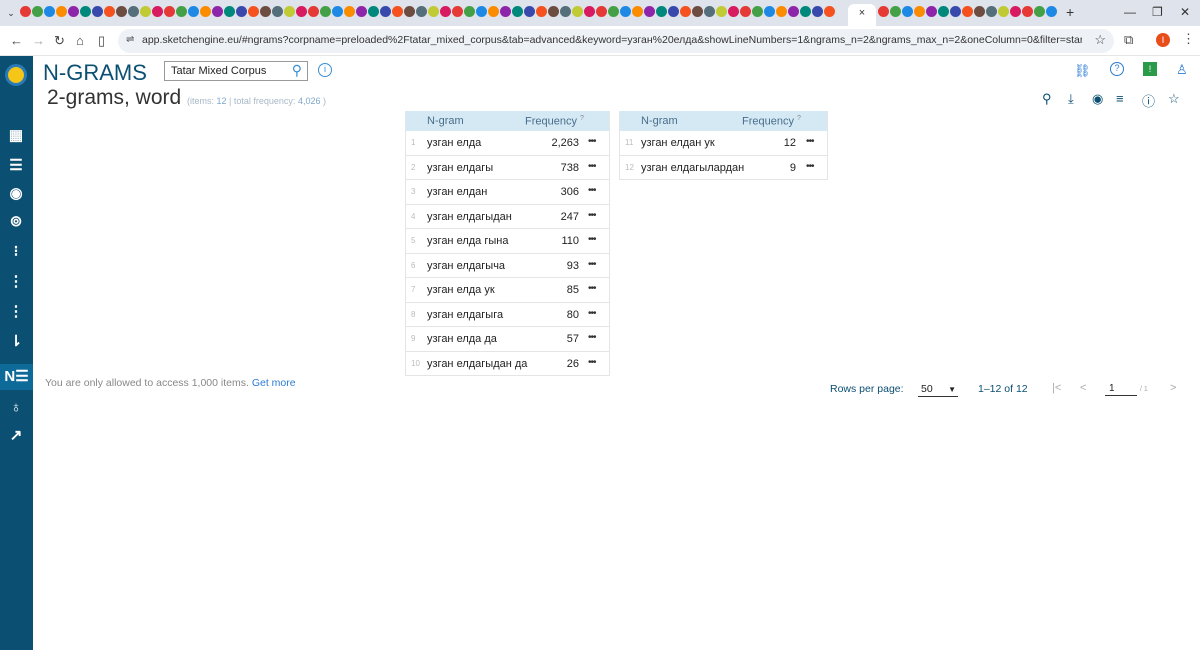 Image resolution: width=1200 pixels, height=650 pixels. I want to click on table-row: 10 узган елдагыдан да 26 •••, so click(507, 364).